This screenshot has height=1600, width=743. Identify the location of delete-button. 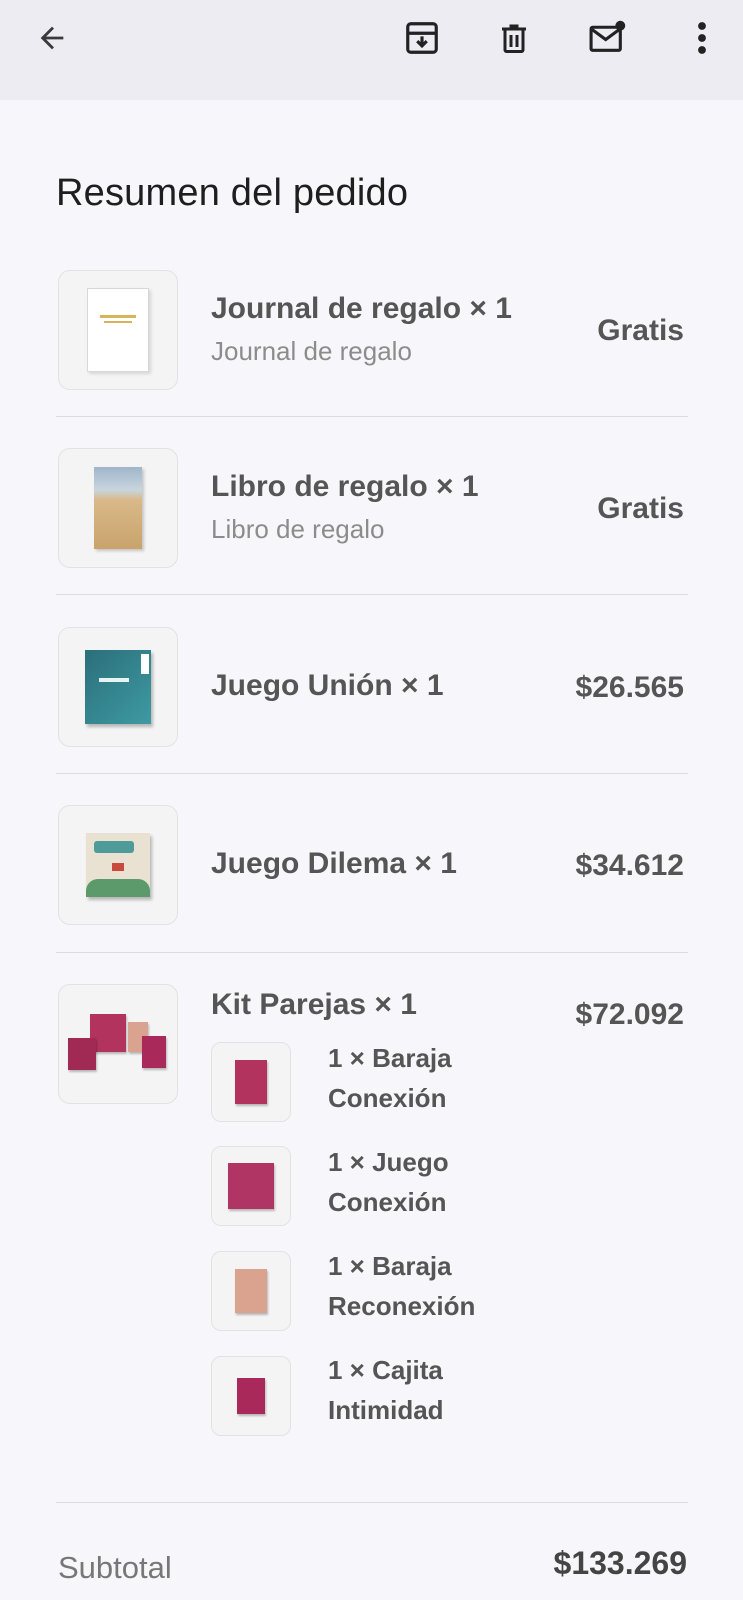
(514, 38).